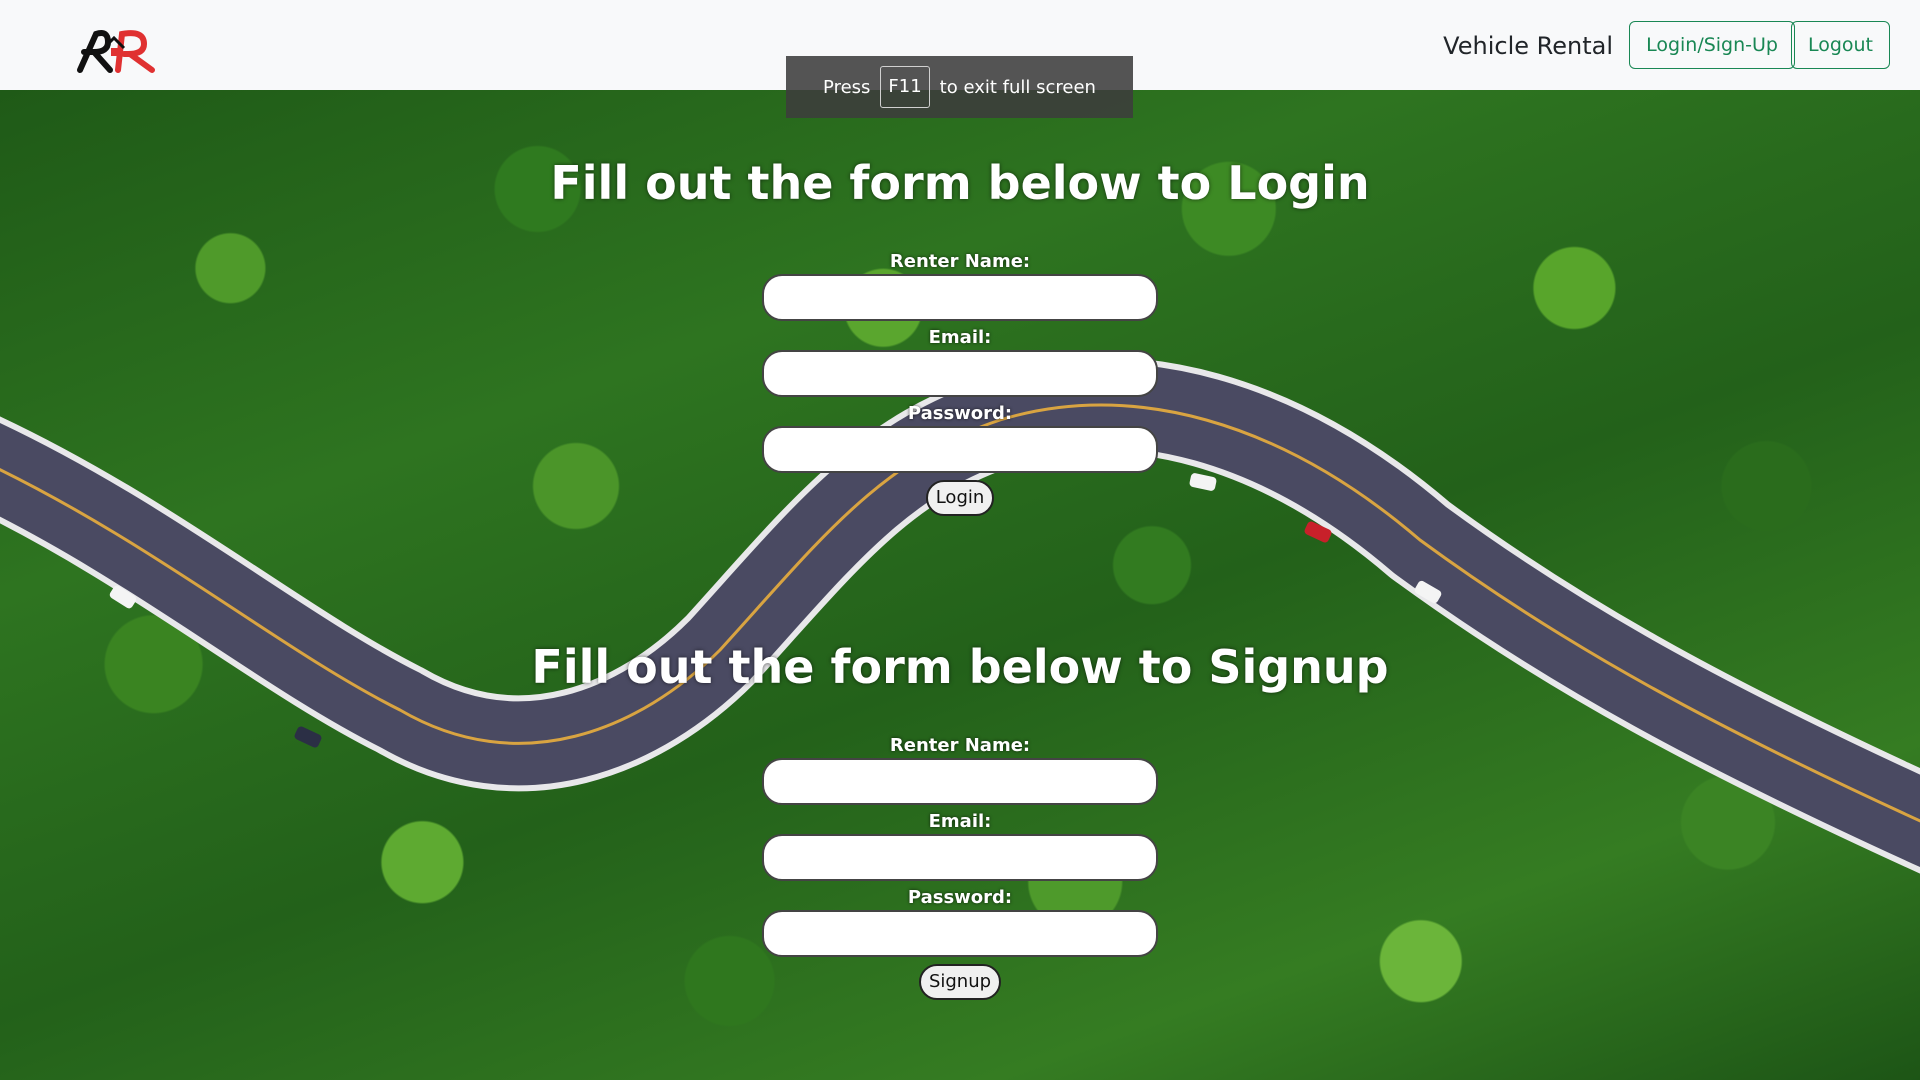 Image resolution: width=1920 pixels, height=1080 pixels. I want to click on login-form-title: Fill out the form below to Login, so click(960, 183).